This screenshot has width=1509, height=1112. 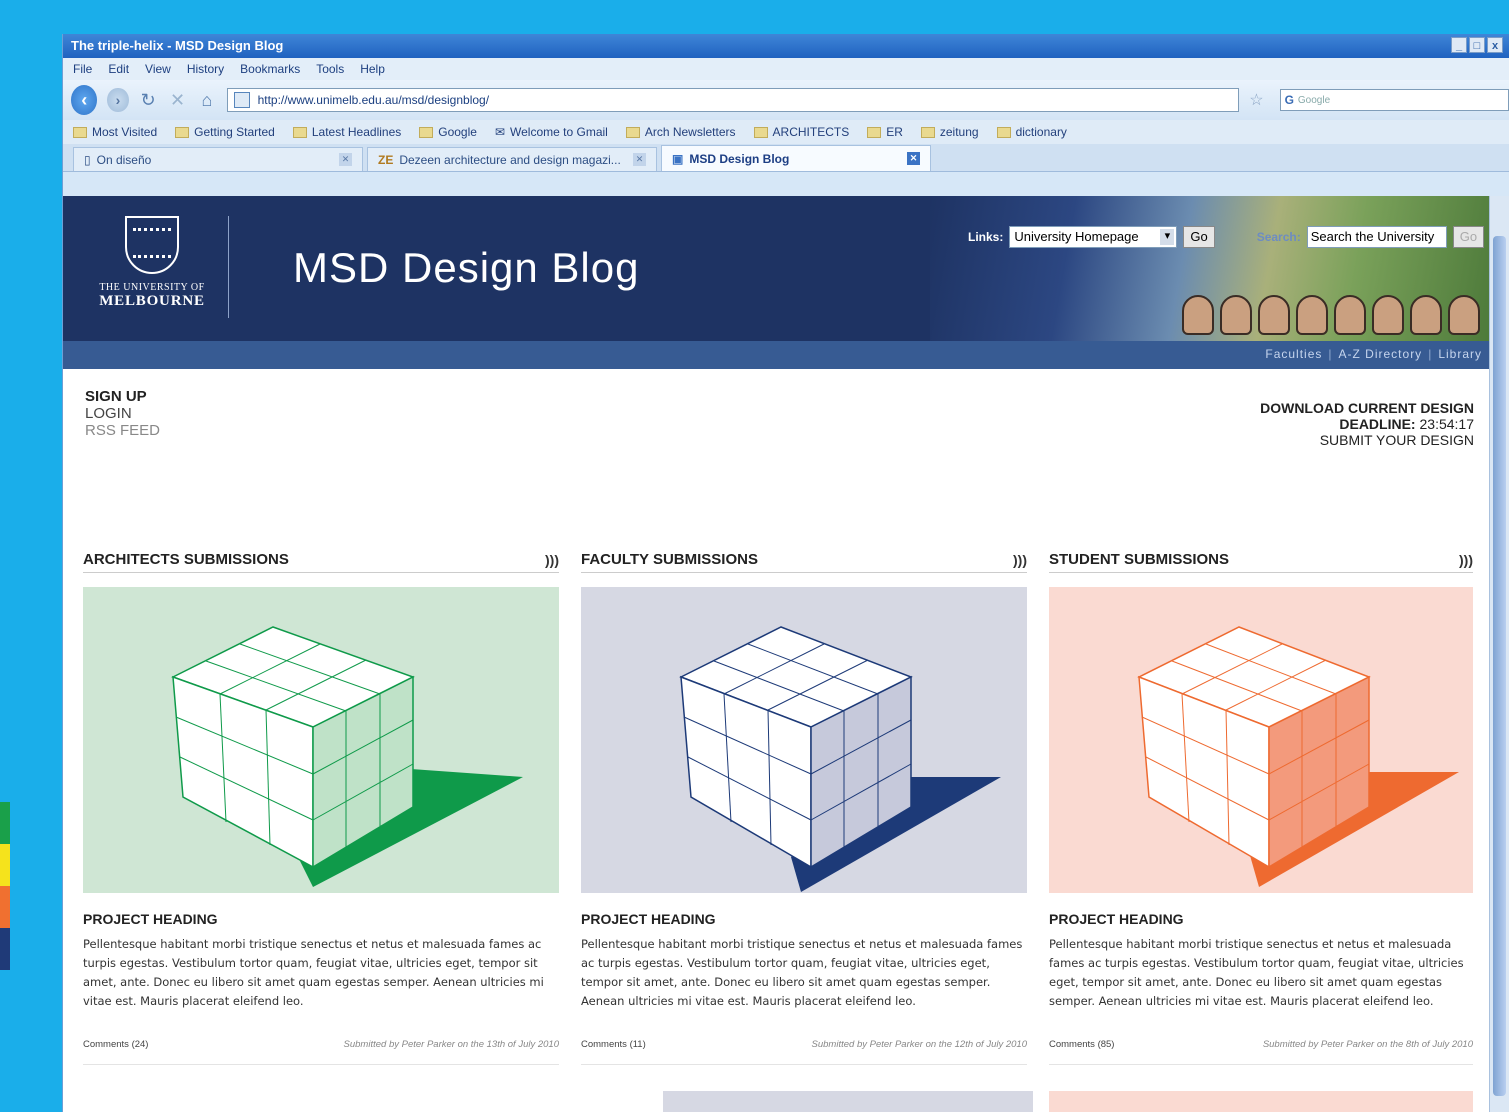 I want to click on home-icon: ⌂, so click(x=206, y=100).